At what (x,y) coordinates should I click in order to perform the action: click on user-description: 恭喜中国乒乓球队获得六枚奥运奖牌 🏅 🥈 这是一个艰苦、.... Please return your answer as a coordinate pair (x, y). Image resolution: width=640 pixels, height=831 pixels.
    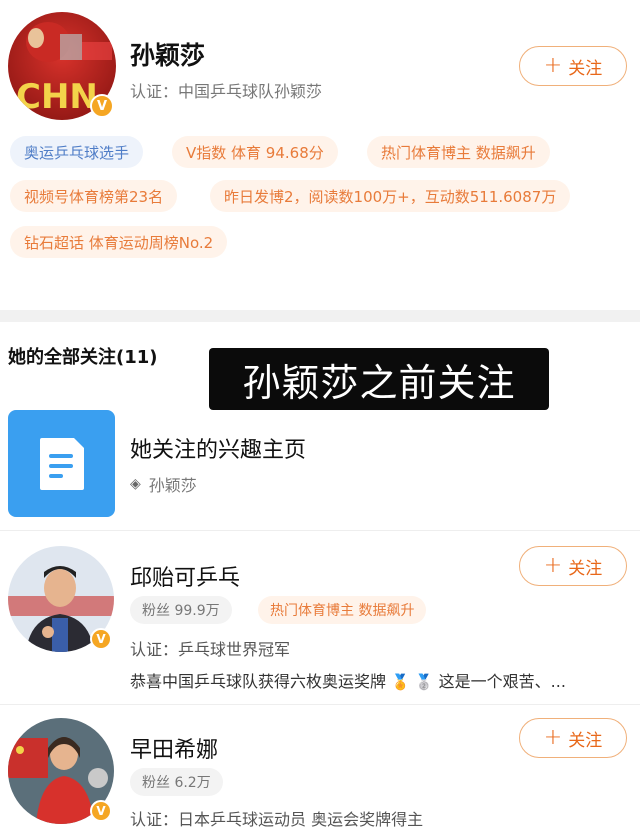
    Looking at the image, I should click on (380, 680).